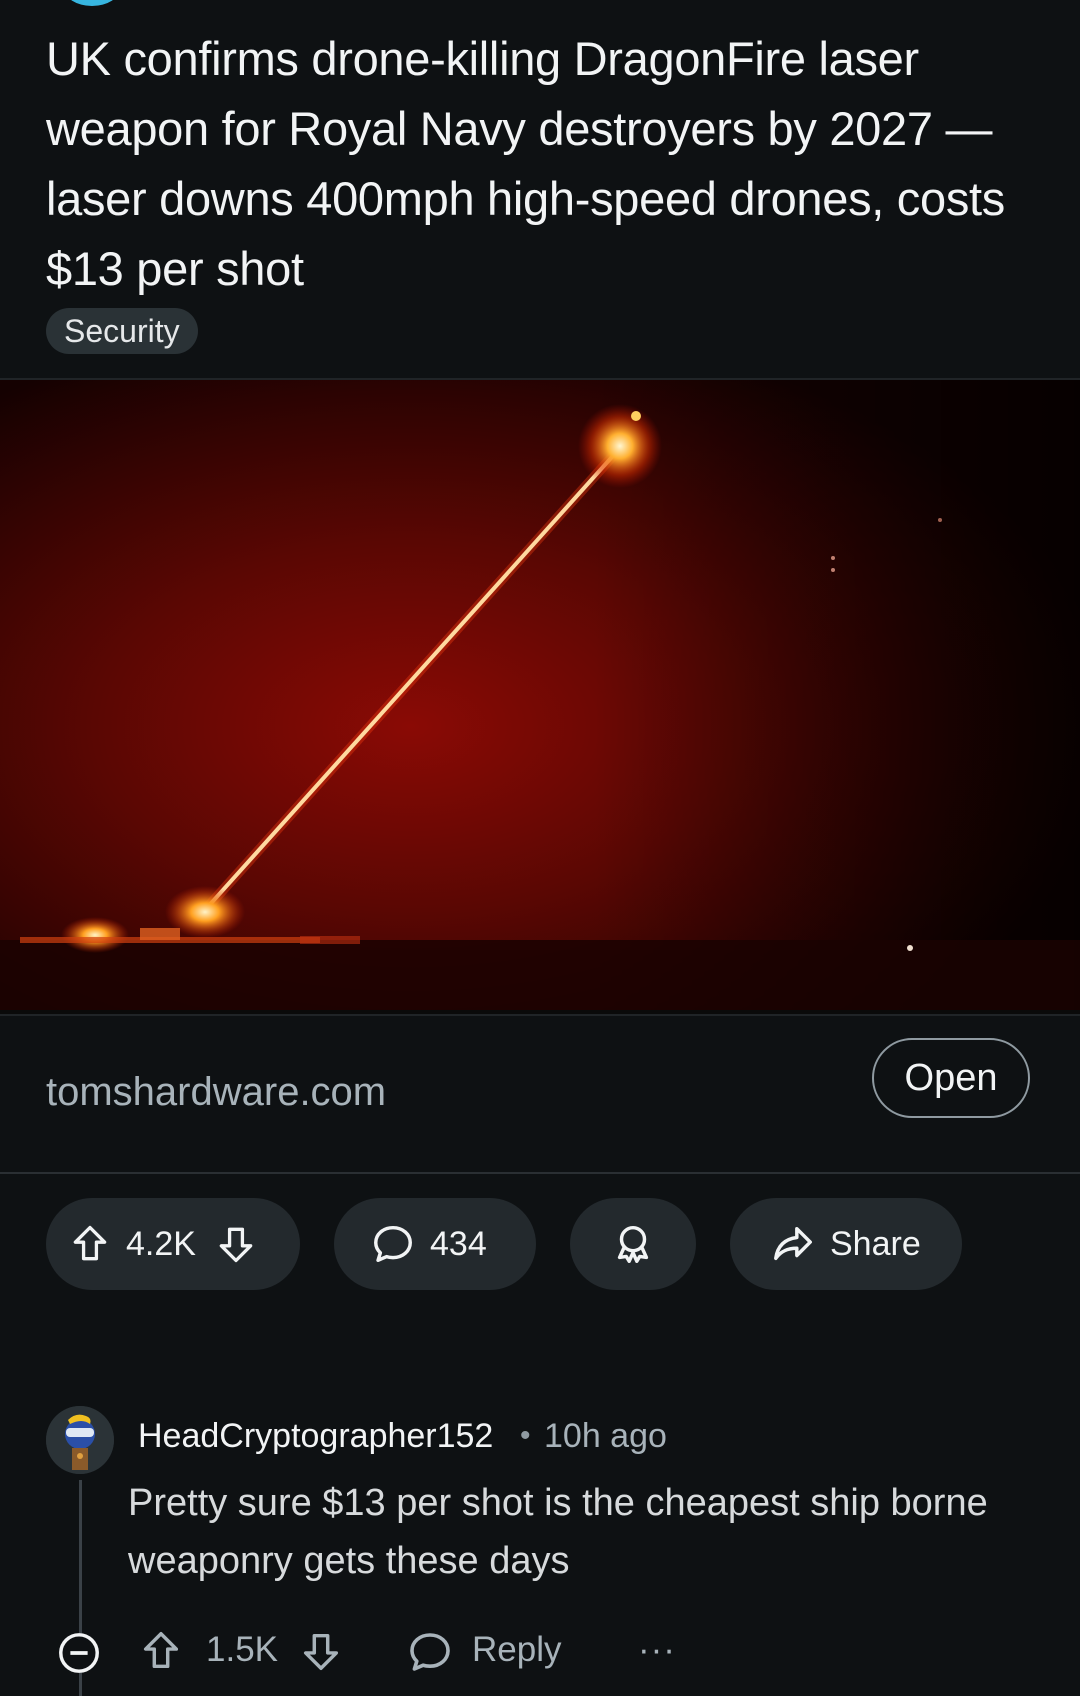  I want to click on post-action-bar: 4.2K 434 Share, so click(540, 1244).